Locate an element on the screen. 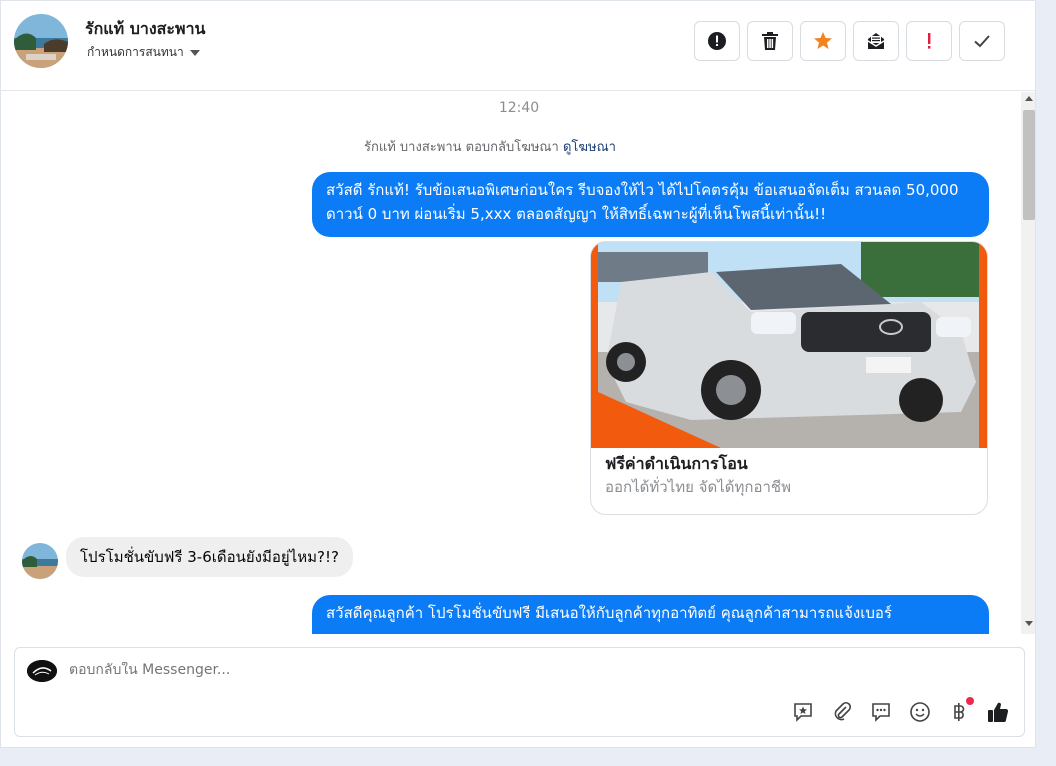 This screenshot has height=766, width=1056. ad-card-title: ฟรีค่าดำเนินการโอน is located at coordinates (676, 463).